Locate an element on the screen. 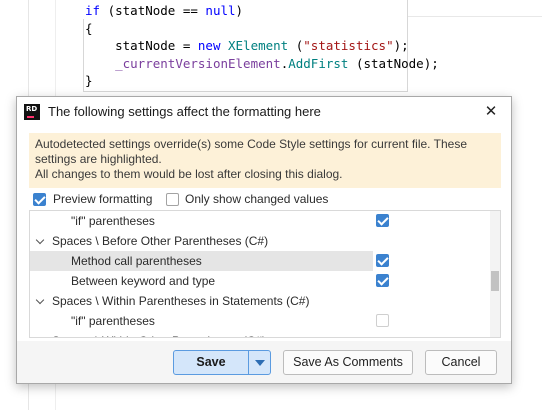  tree-row-label: Spaces \ Within Other Parentheses (C#) is located at coordinates (159, 335).